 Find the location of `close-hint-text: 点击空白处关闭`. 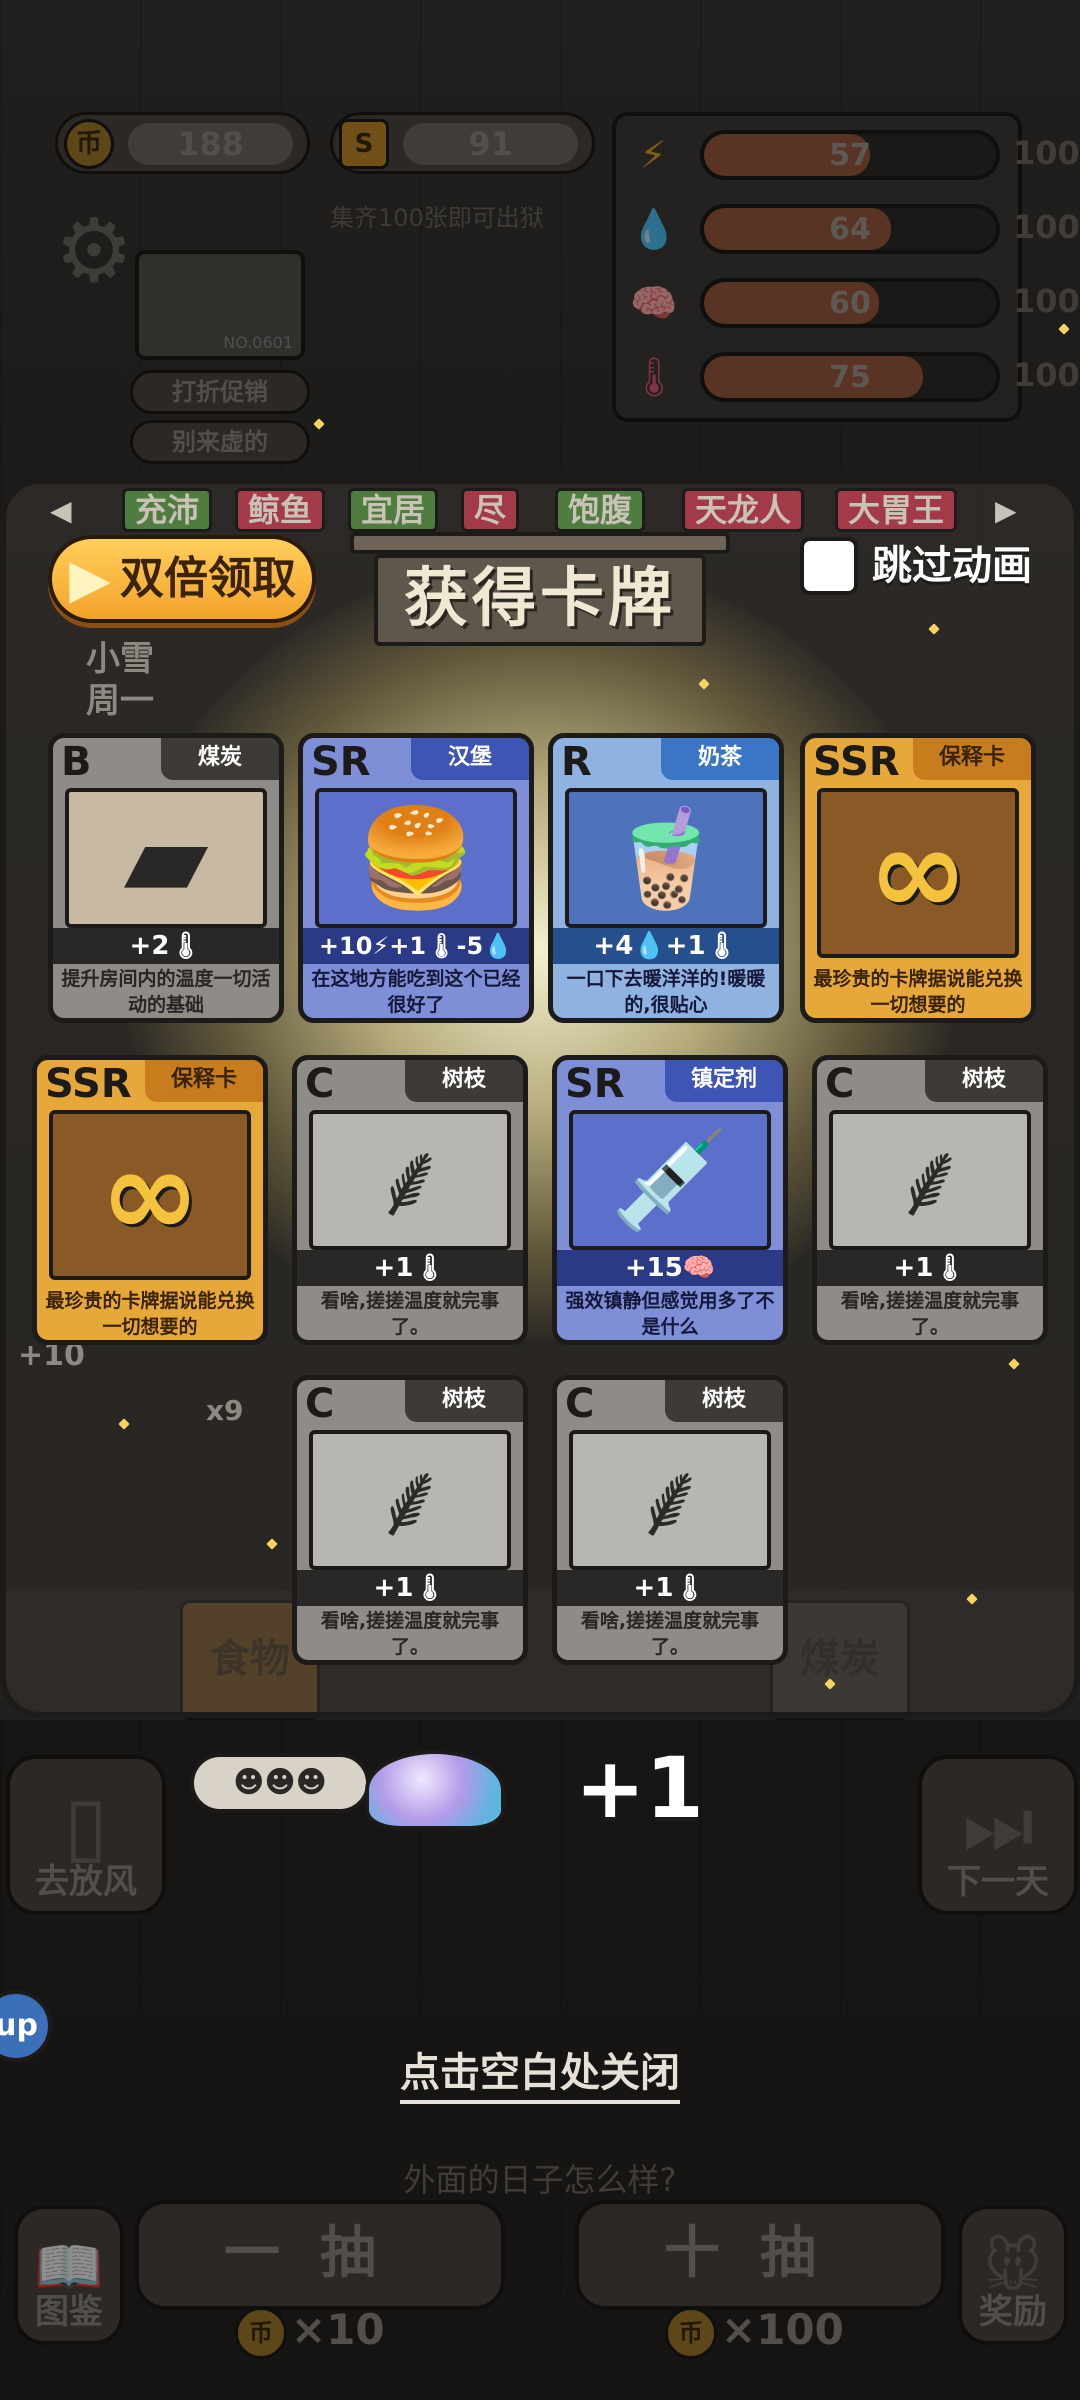

close-hint-text: 点击空白处关闭 is located at coordinates (540, 2077).